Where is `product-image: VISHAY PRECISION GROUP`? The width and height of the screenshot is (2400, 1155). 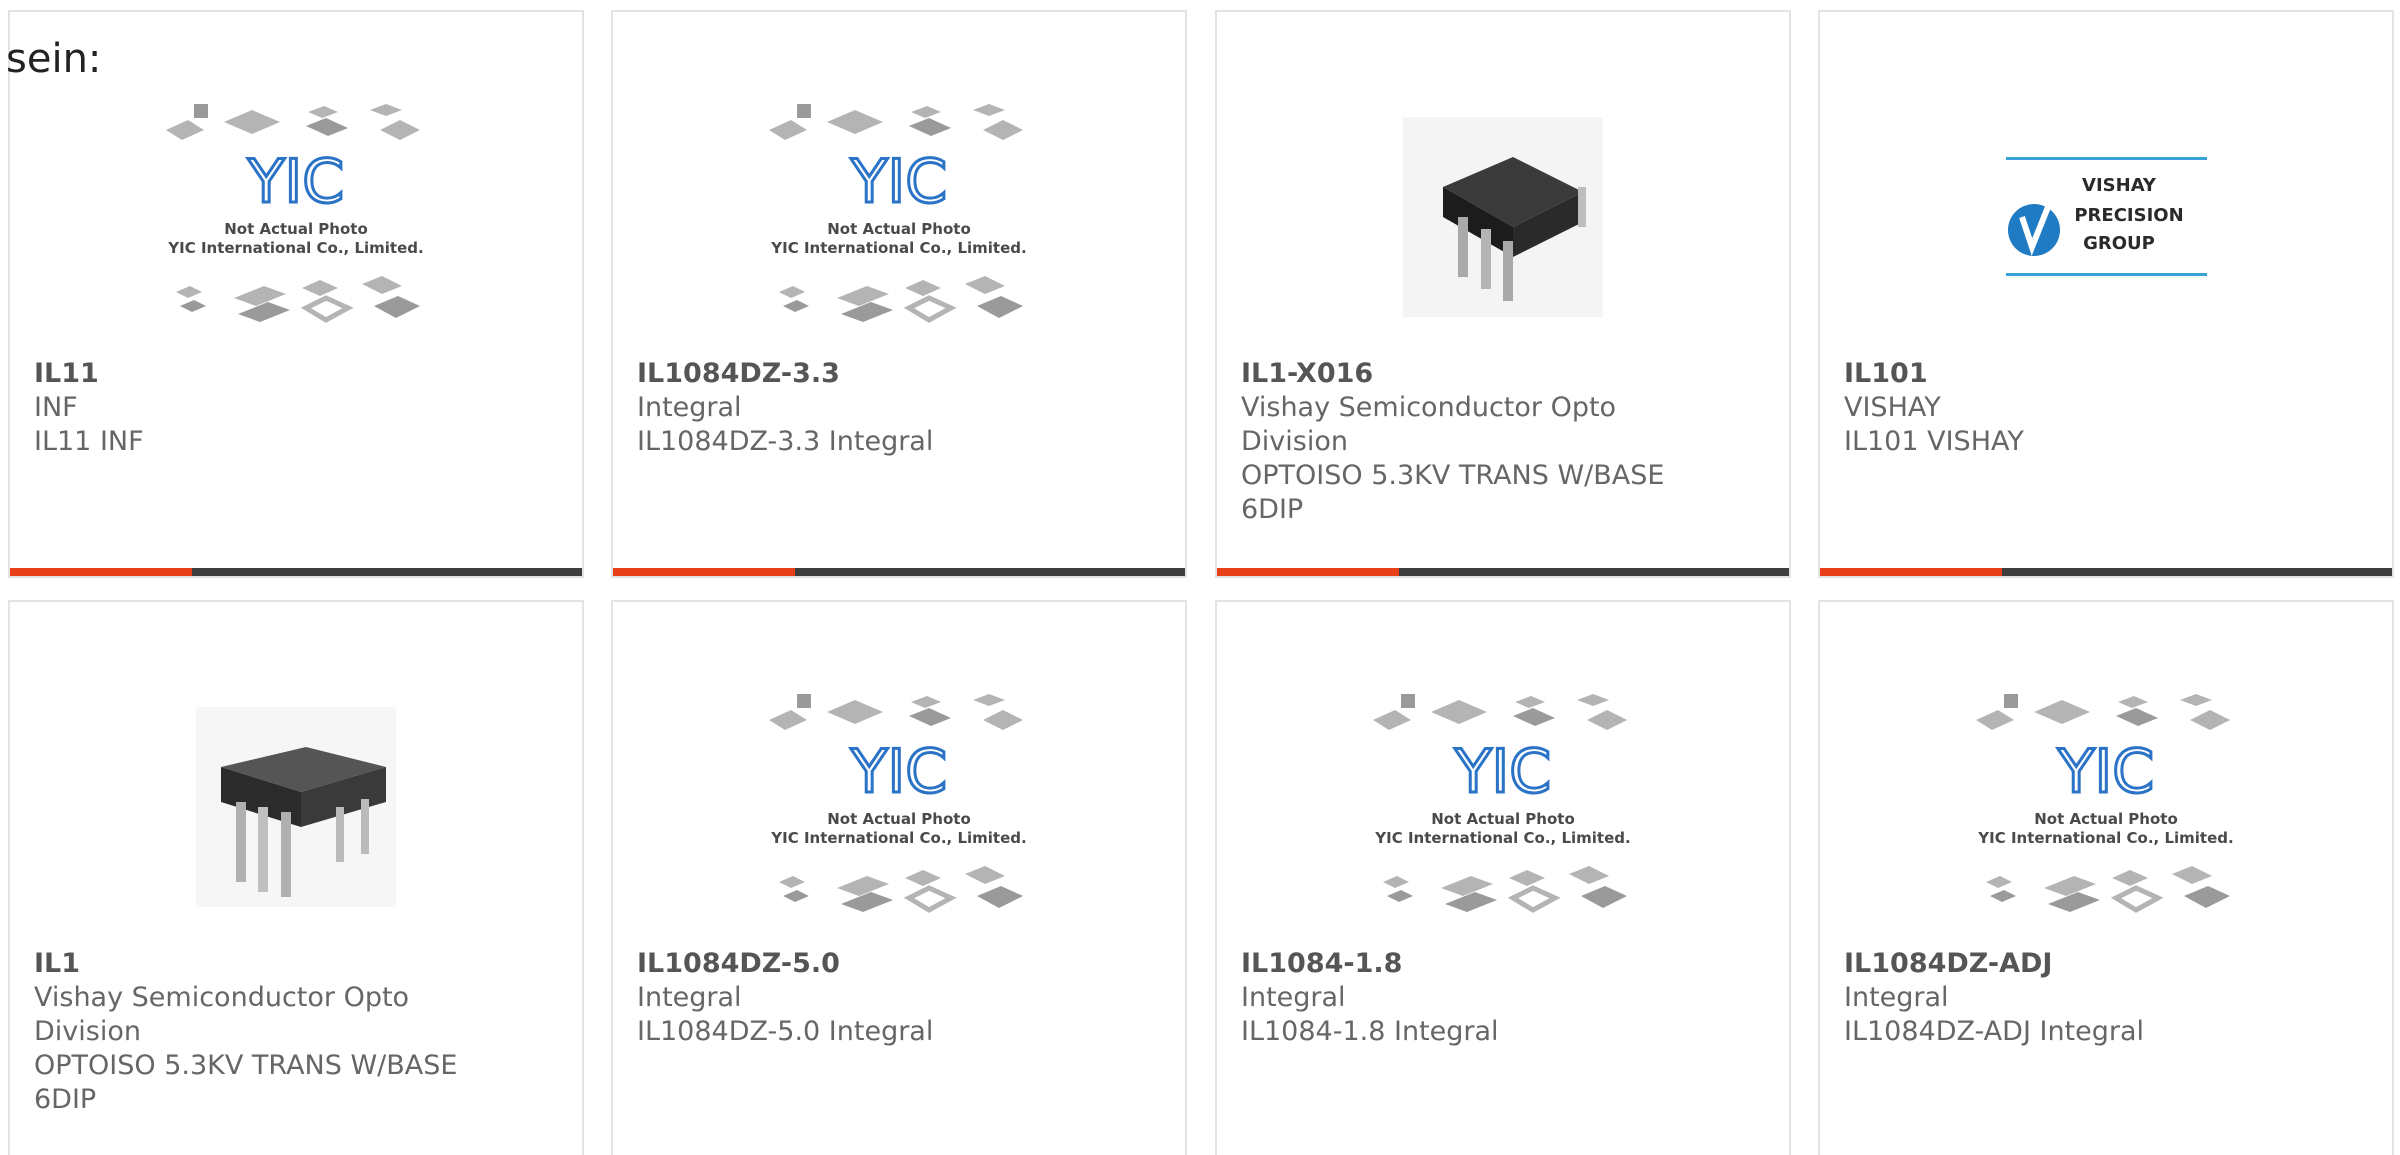
product-image: VISHAY PRECISION GROUP is located at coordinates (2106, 217).